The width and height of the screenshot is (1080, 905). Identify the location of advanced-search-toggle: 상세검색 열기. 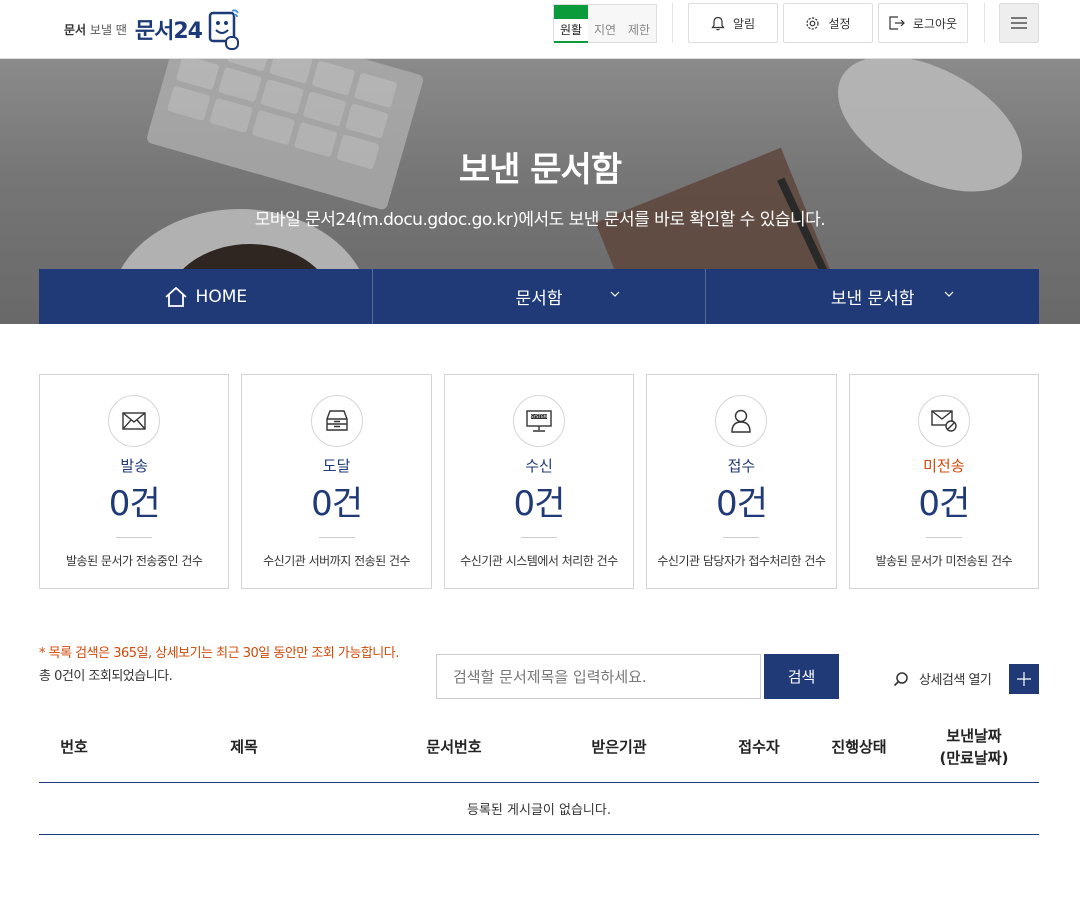
(942, 678).